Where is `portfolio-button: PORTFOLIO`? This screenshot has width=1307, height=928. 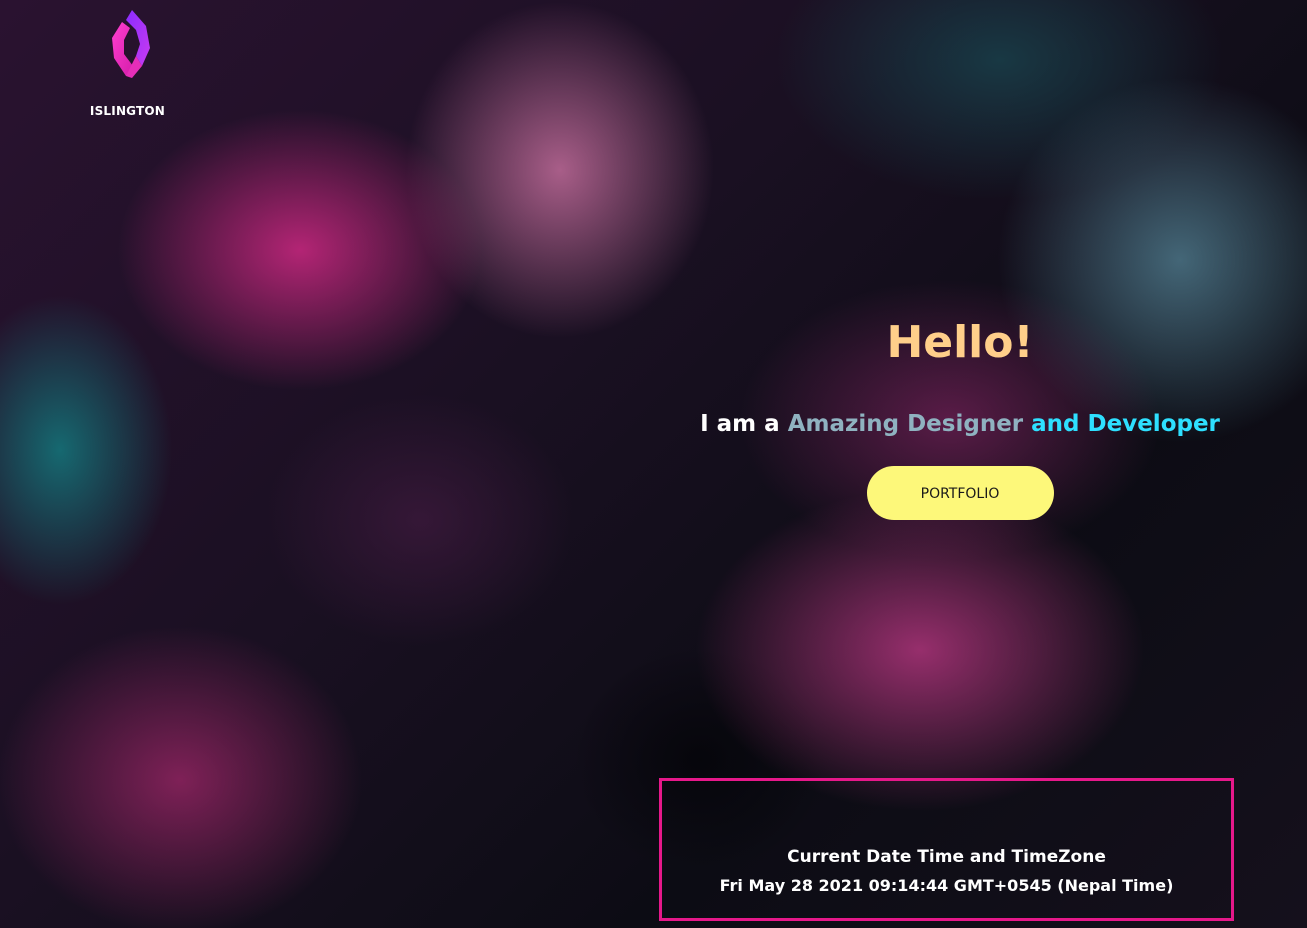
portfolio-button: PORTFOLIO is located at coordinates (960, 493).